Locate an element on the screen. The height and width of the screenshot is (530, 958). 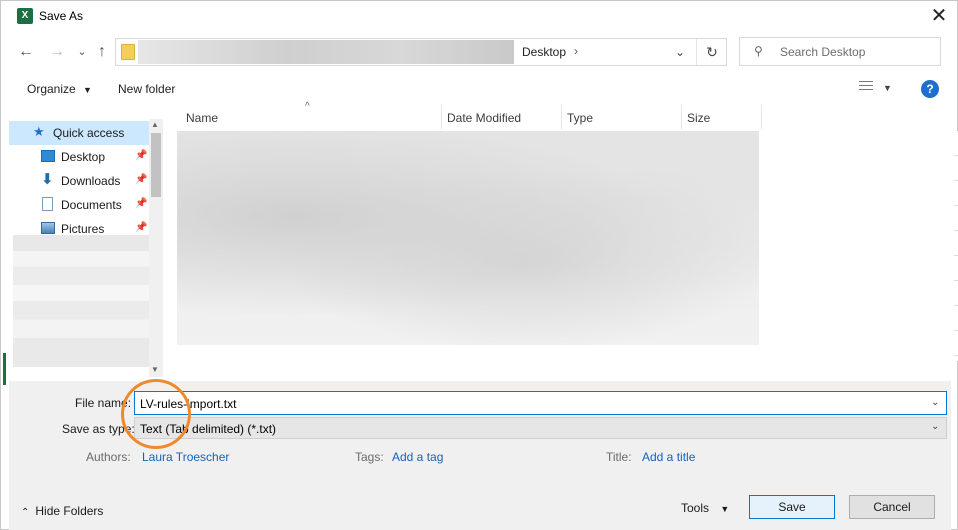
nav-item-documents: Documents 📌 is located at coordinates (79, 205).